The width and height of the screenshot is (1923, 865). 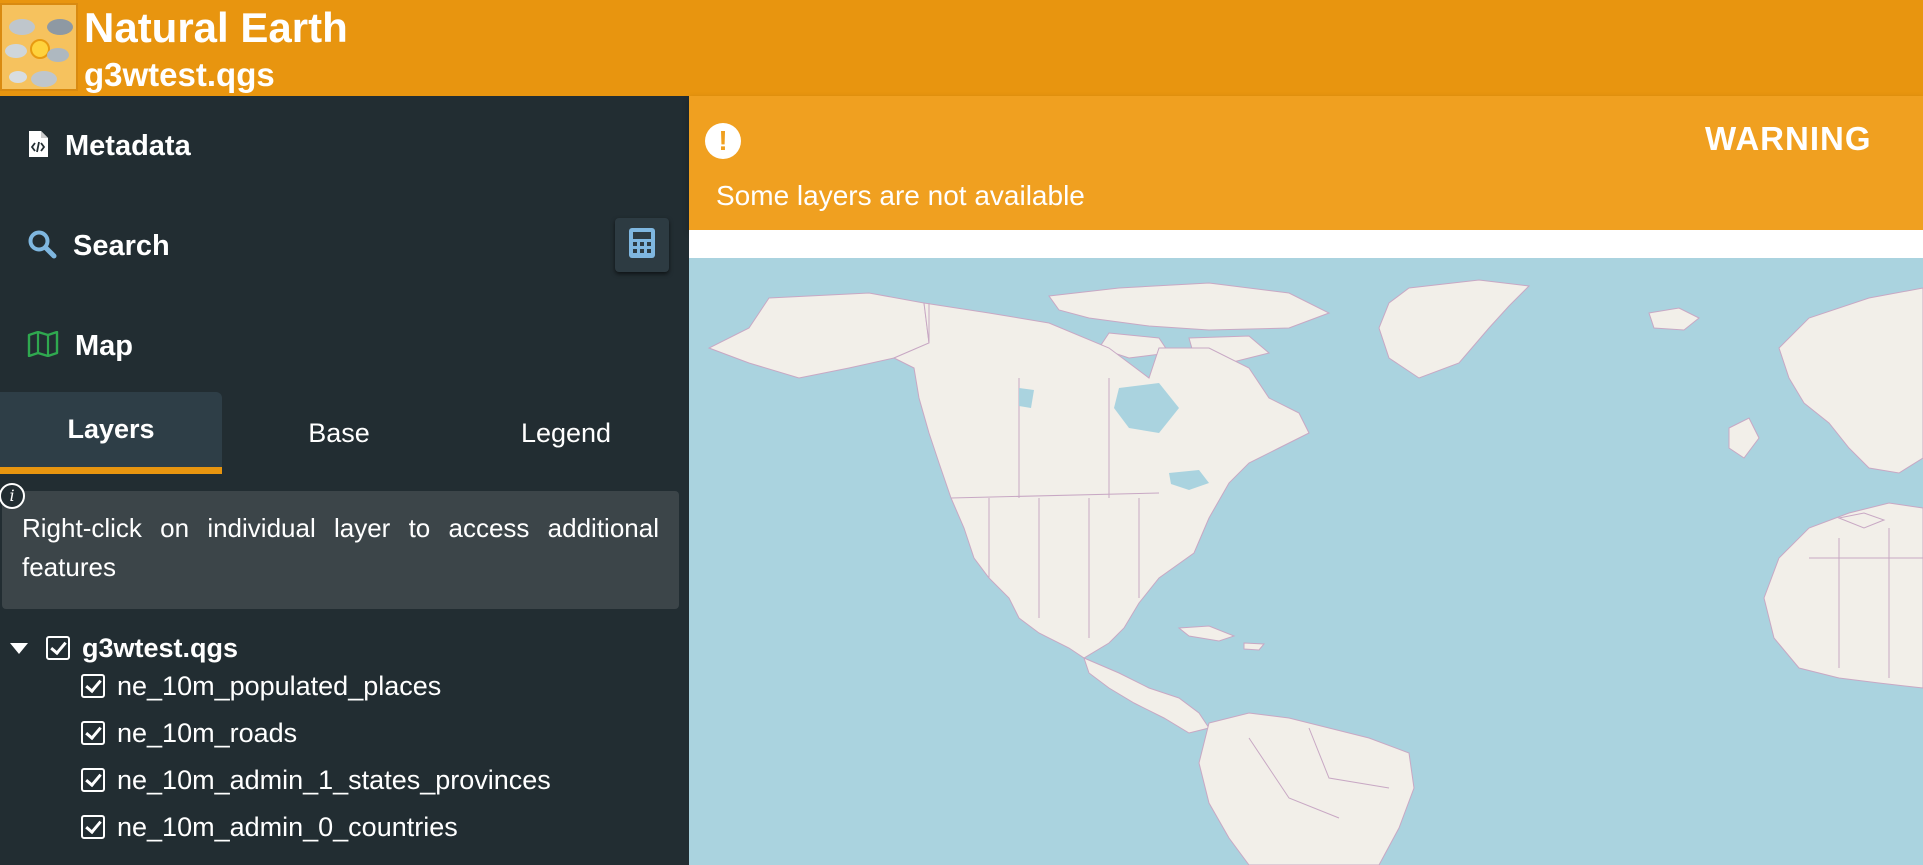 What do you see at coordinates (121, 245) in the screenshot?
I see `sidebar-item-label: Search` at bounding box center [121, 245].